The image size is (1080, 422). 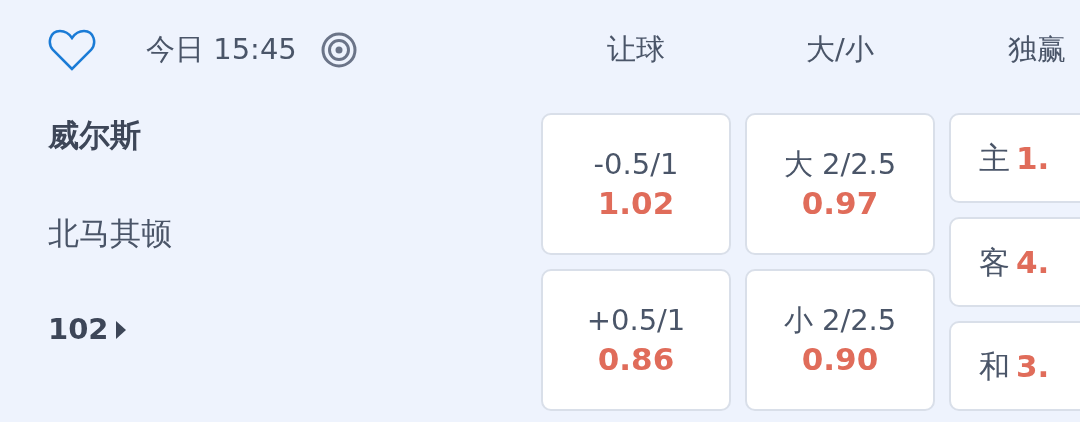 What do you see at coordinates (94, 135) in the screenshot?
I see `team-name: 威尔斯` at bounding box center [94, 135].